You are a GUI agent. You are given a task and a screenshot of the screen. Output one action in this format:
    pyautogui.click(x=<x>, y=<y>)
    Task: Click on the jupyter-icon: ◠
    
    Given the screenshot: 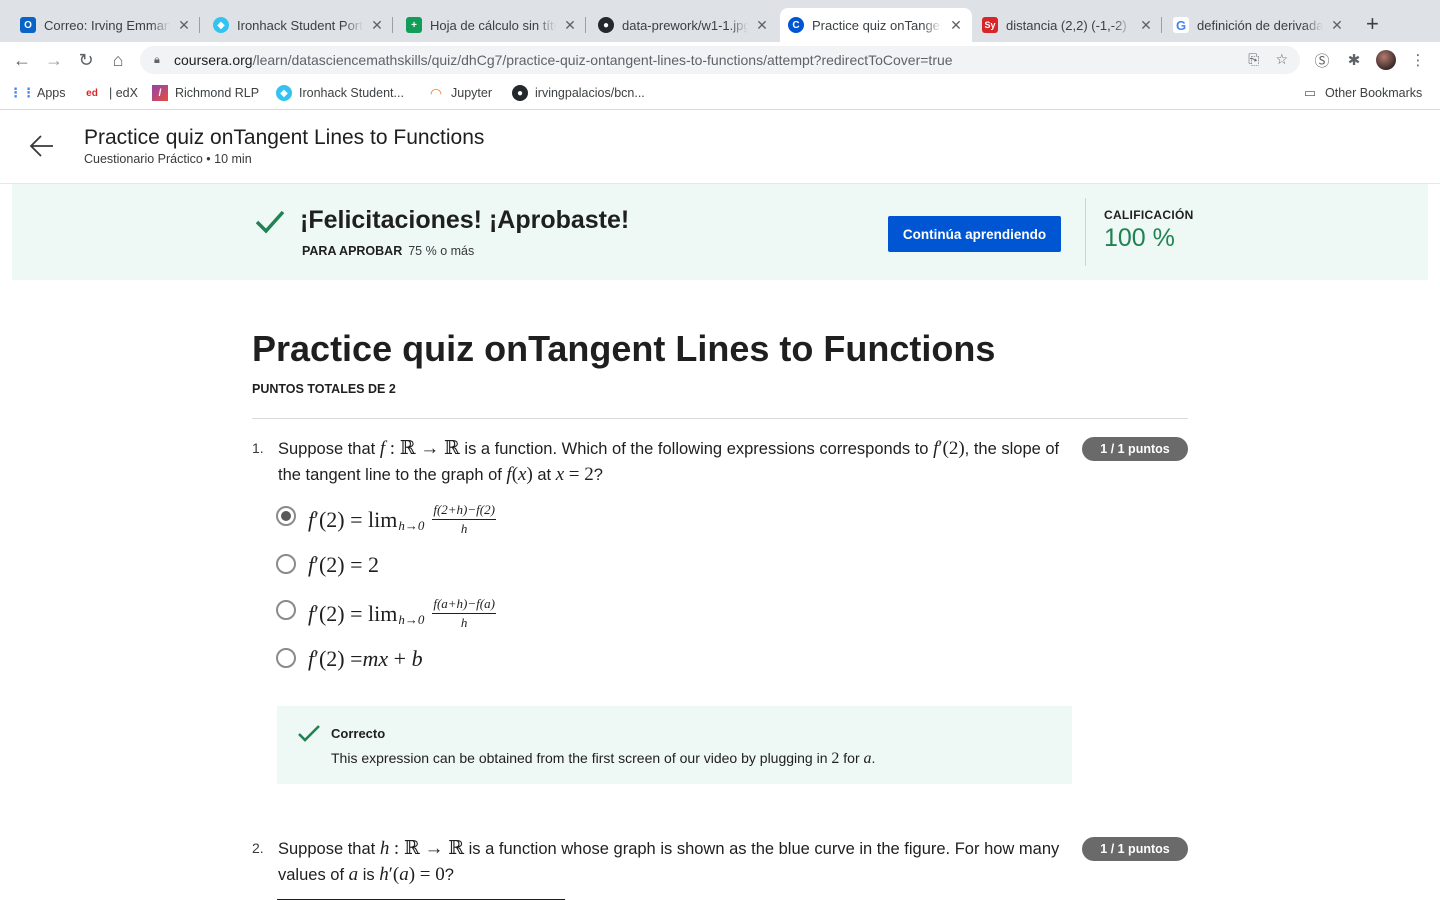 What is the action you would take?
    pyautogui.click(x=436, y=92)
    